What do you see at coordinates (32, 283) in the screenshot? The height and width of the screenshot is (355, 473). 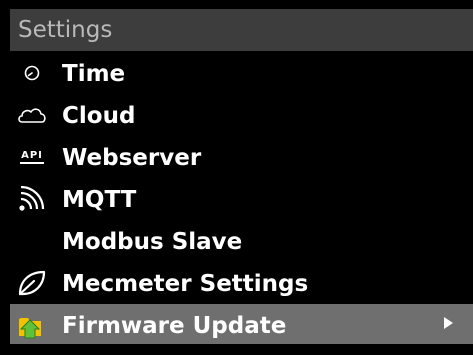 I see `leaf-icon` at bounding box center [32, 283].